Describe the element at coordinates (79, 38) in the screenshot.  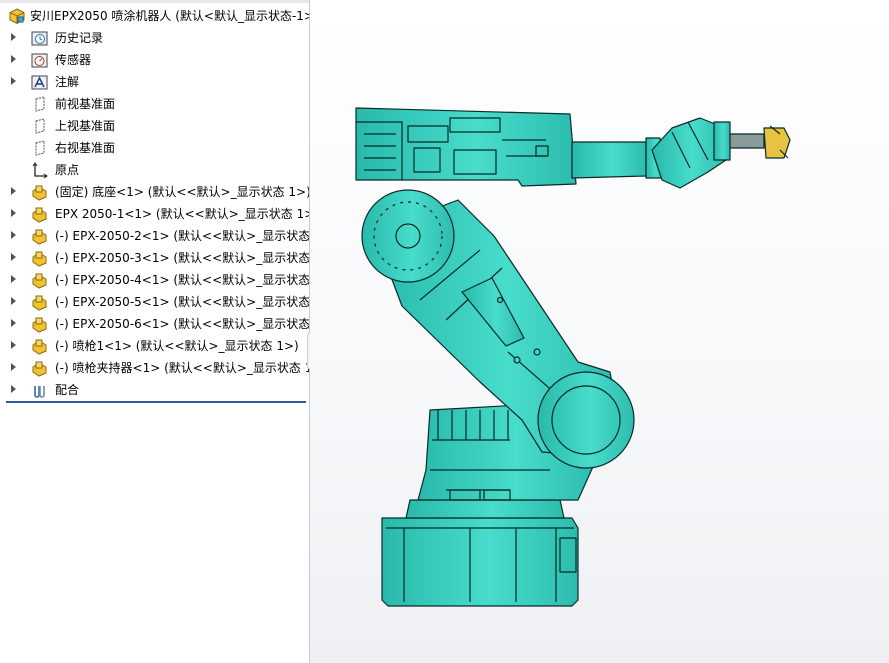
I see `tree-item-label: 历史记录` at that location.